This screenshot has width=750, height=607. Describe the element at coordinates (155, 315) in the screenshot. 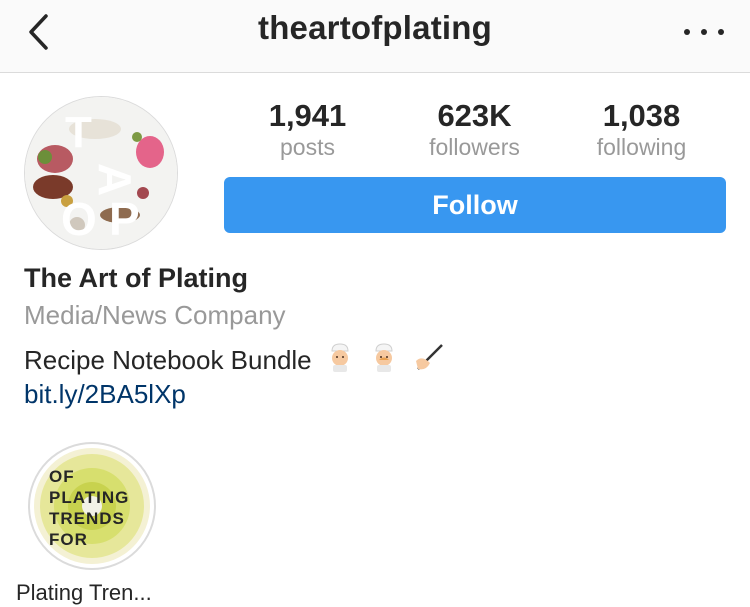

I see `profile-category: Media/News Company` at that location.